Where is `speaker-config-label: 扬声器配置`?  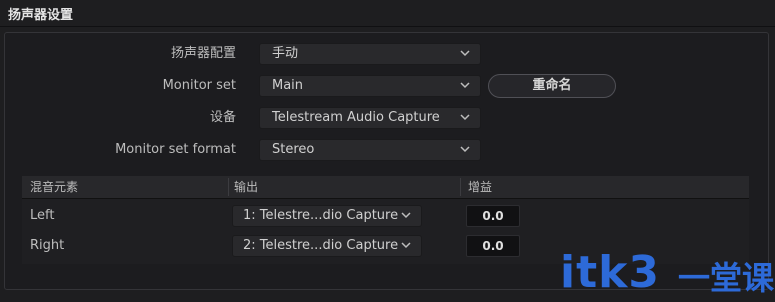
speaker-config-label: 扬声器配置 is located at coordinates (203, 53).